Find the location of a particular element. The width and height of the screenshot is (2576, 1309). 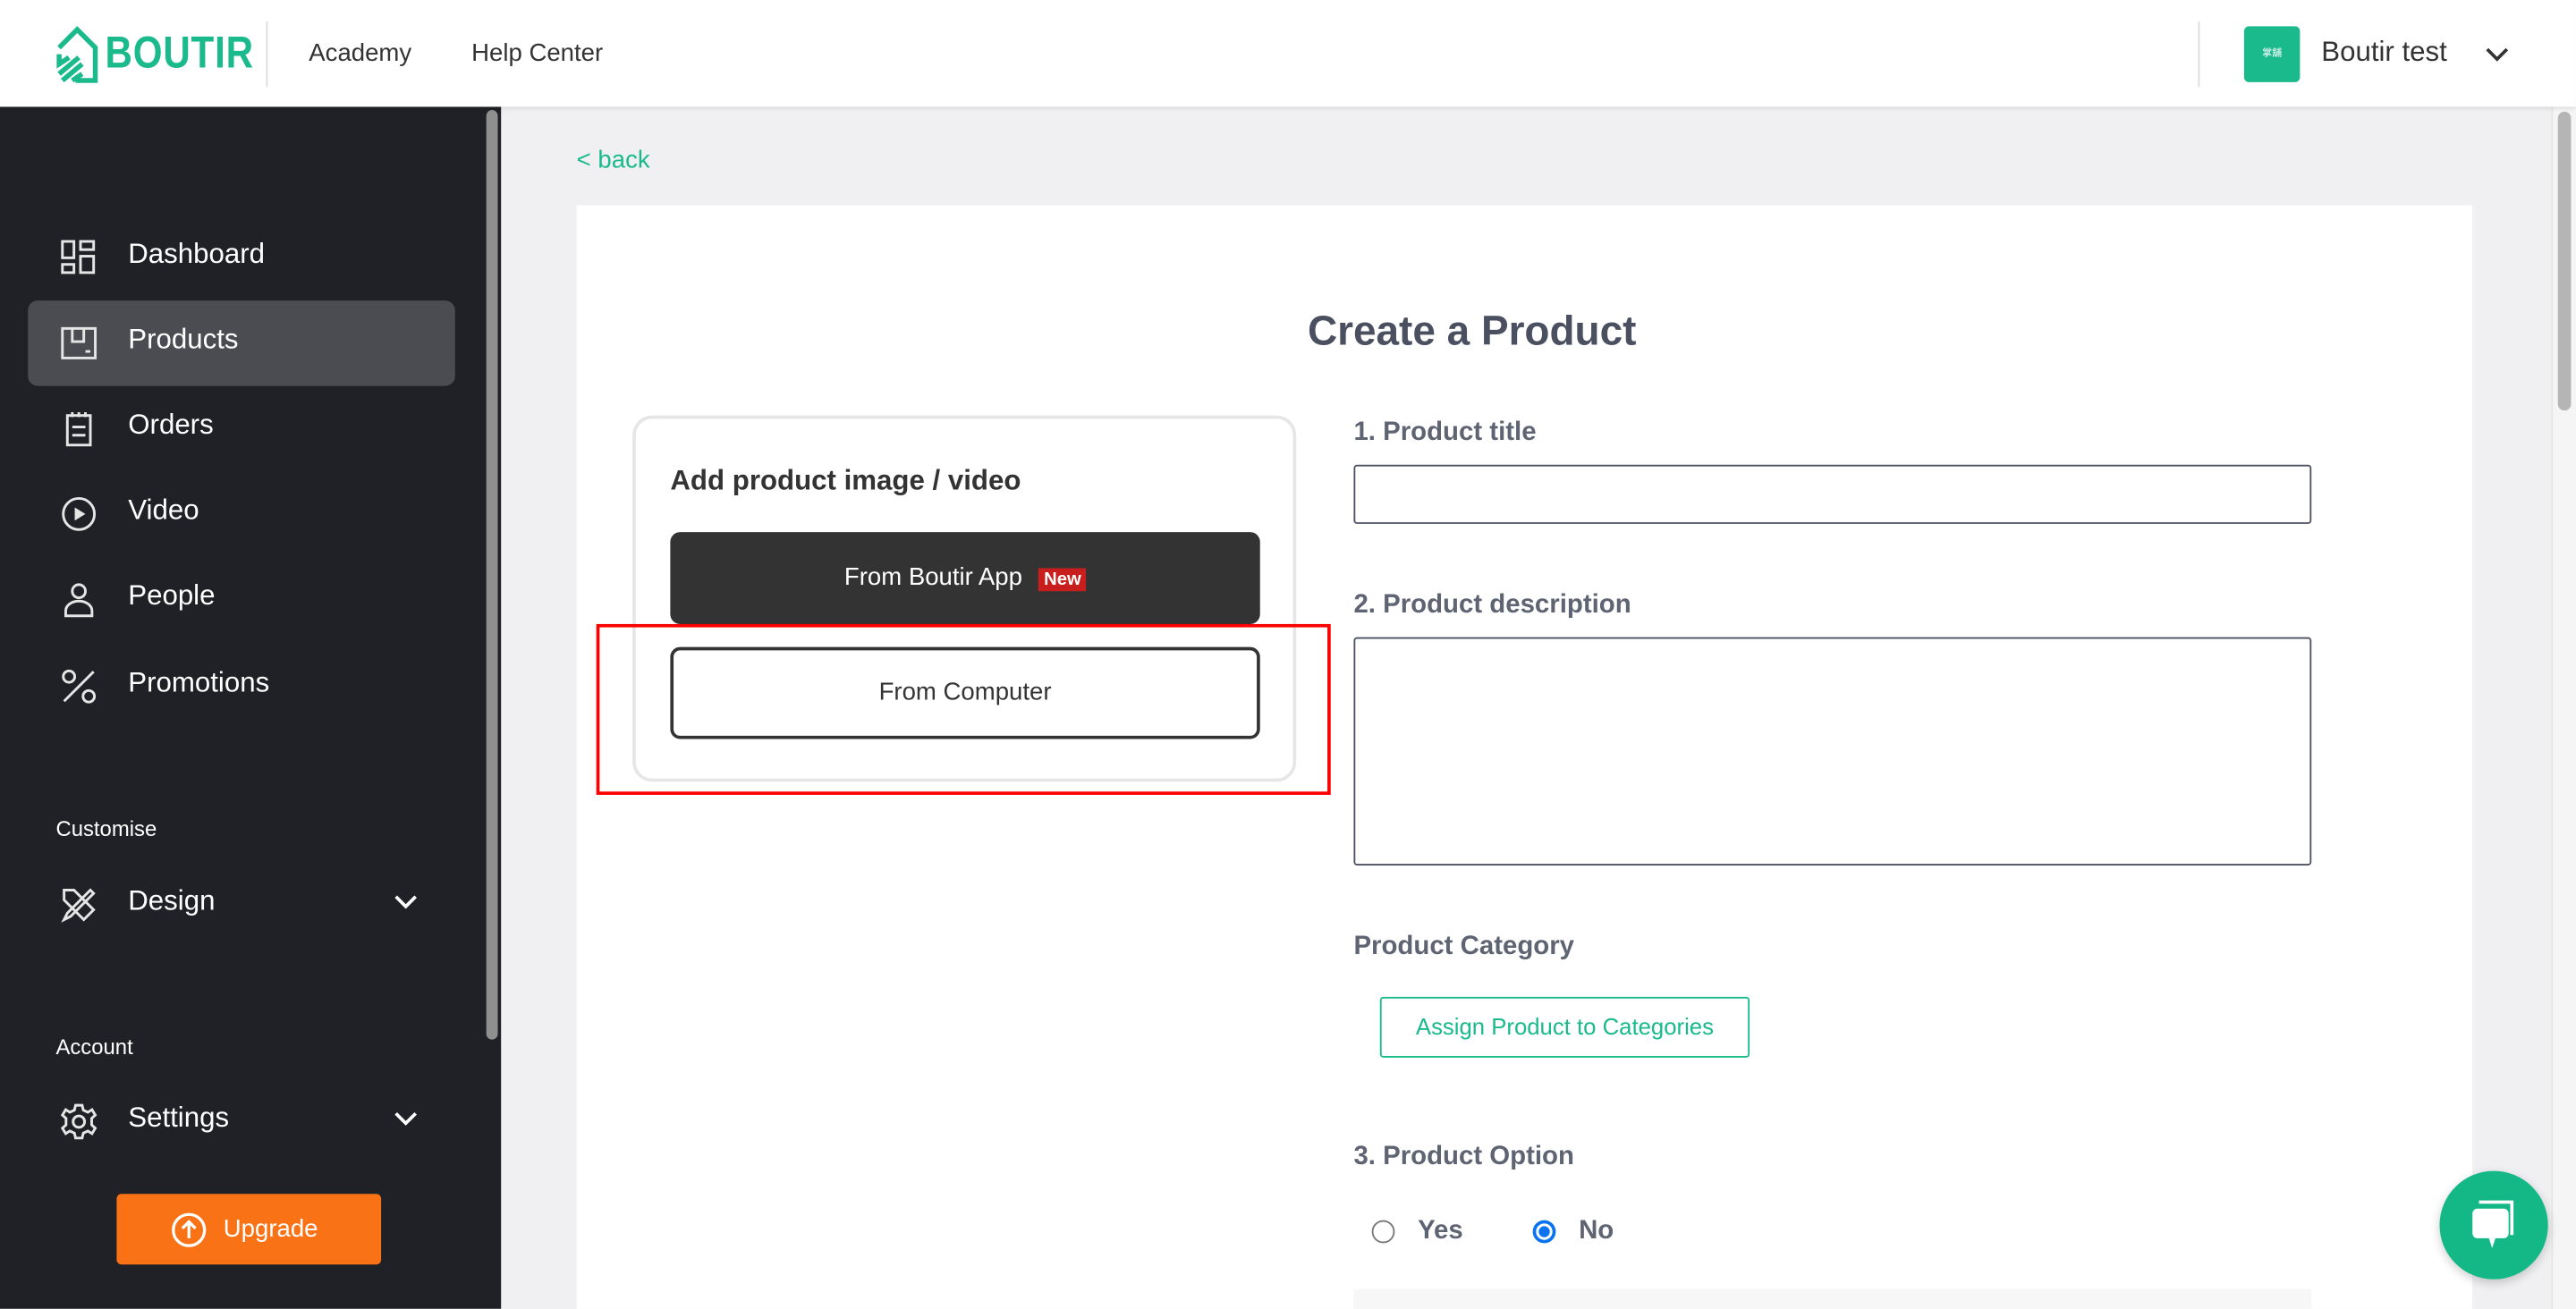

boutir-logo-icon is located at coordinates (77, 54).